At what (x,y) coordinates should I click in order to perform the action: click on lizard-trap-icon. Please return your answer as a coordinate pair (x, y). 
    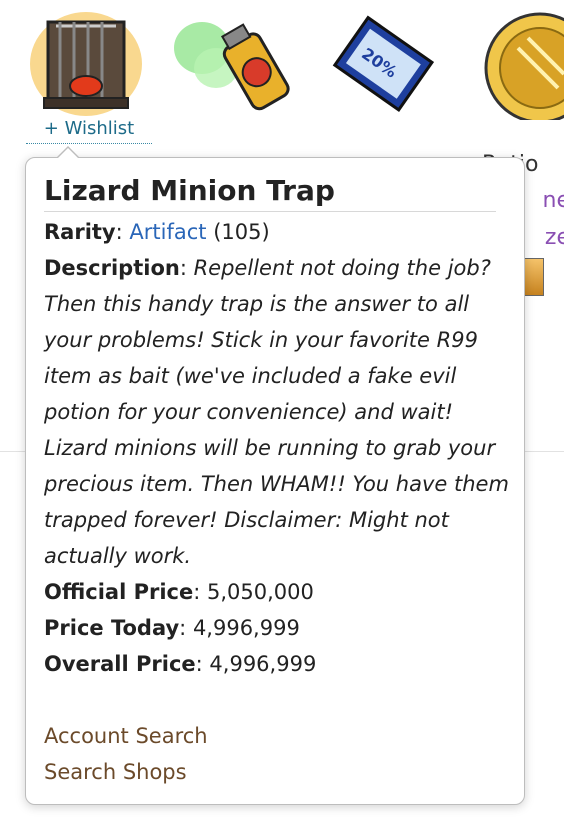
    Looking at the image, I should click on (86, 64).